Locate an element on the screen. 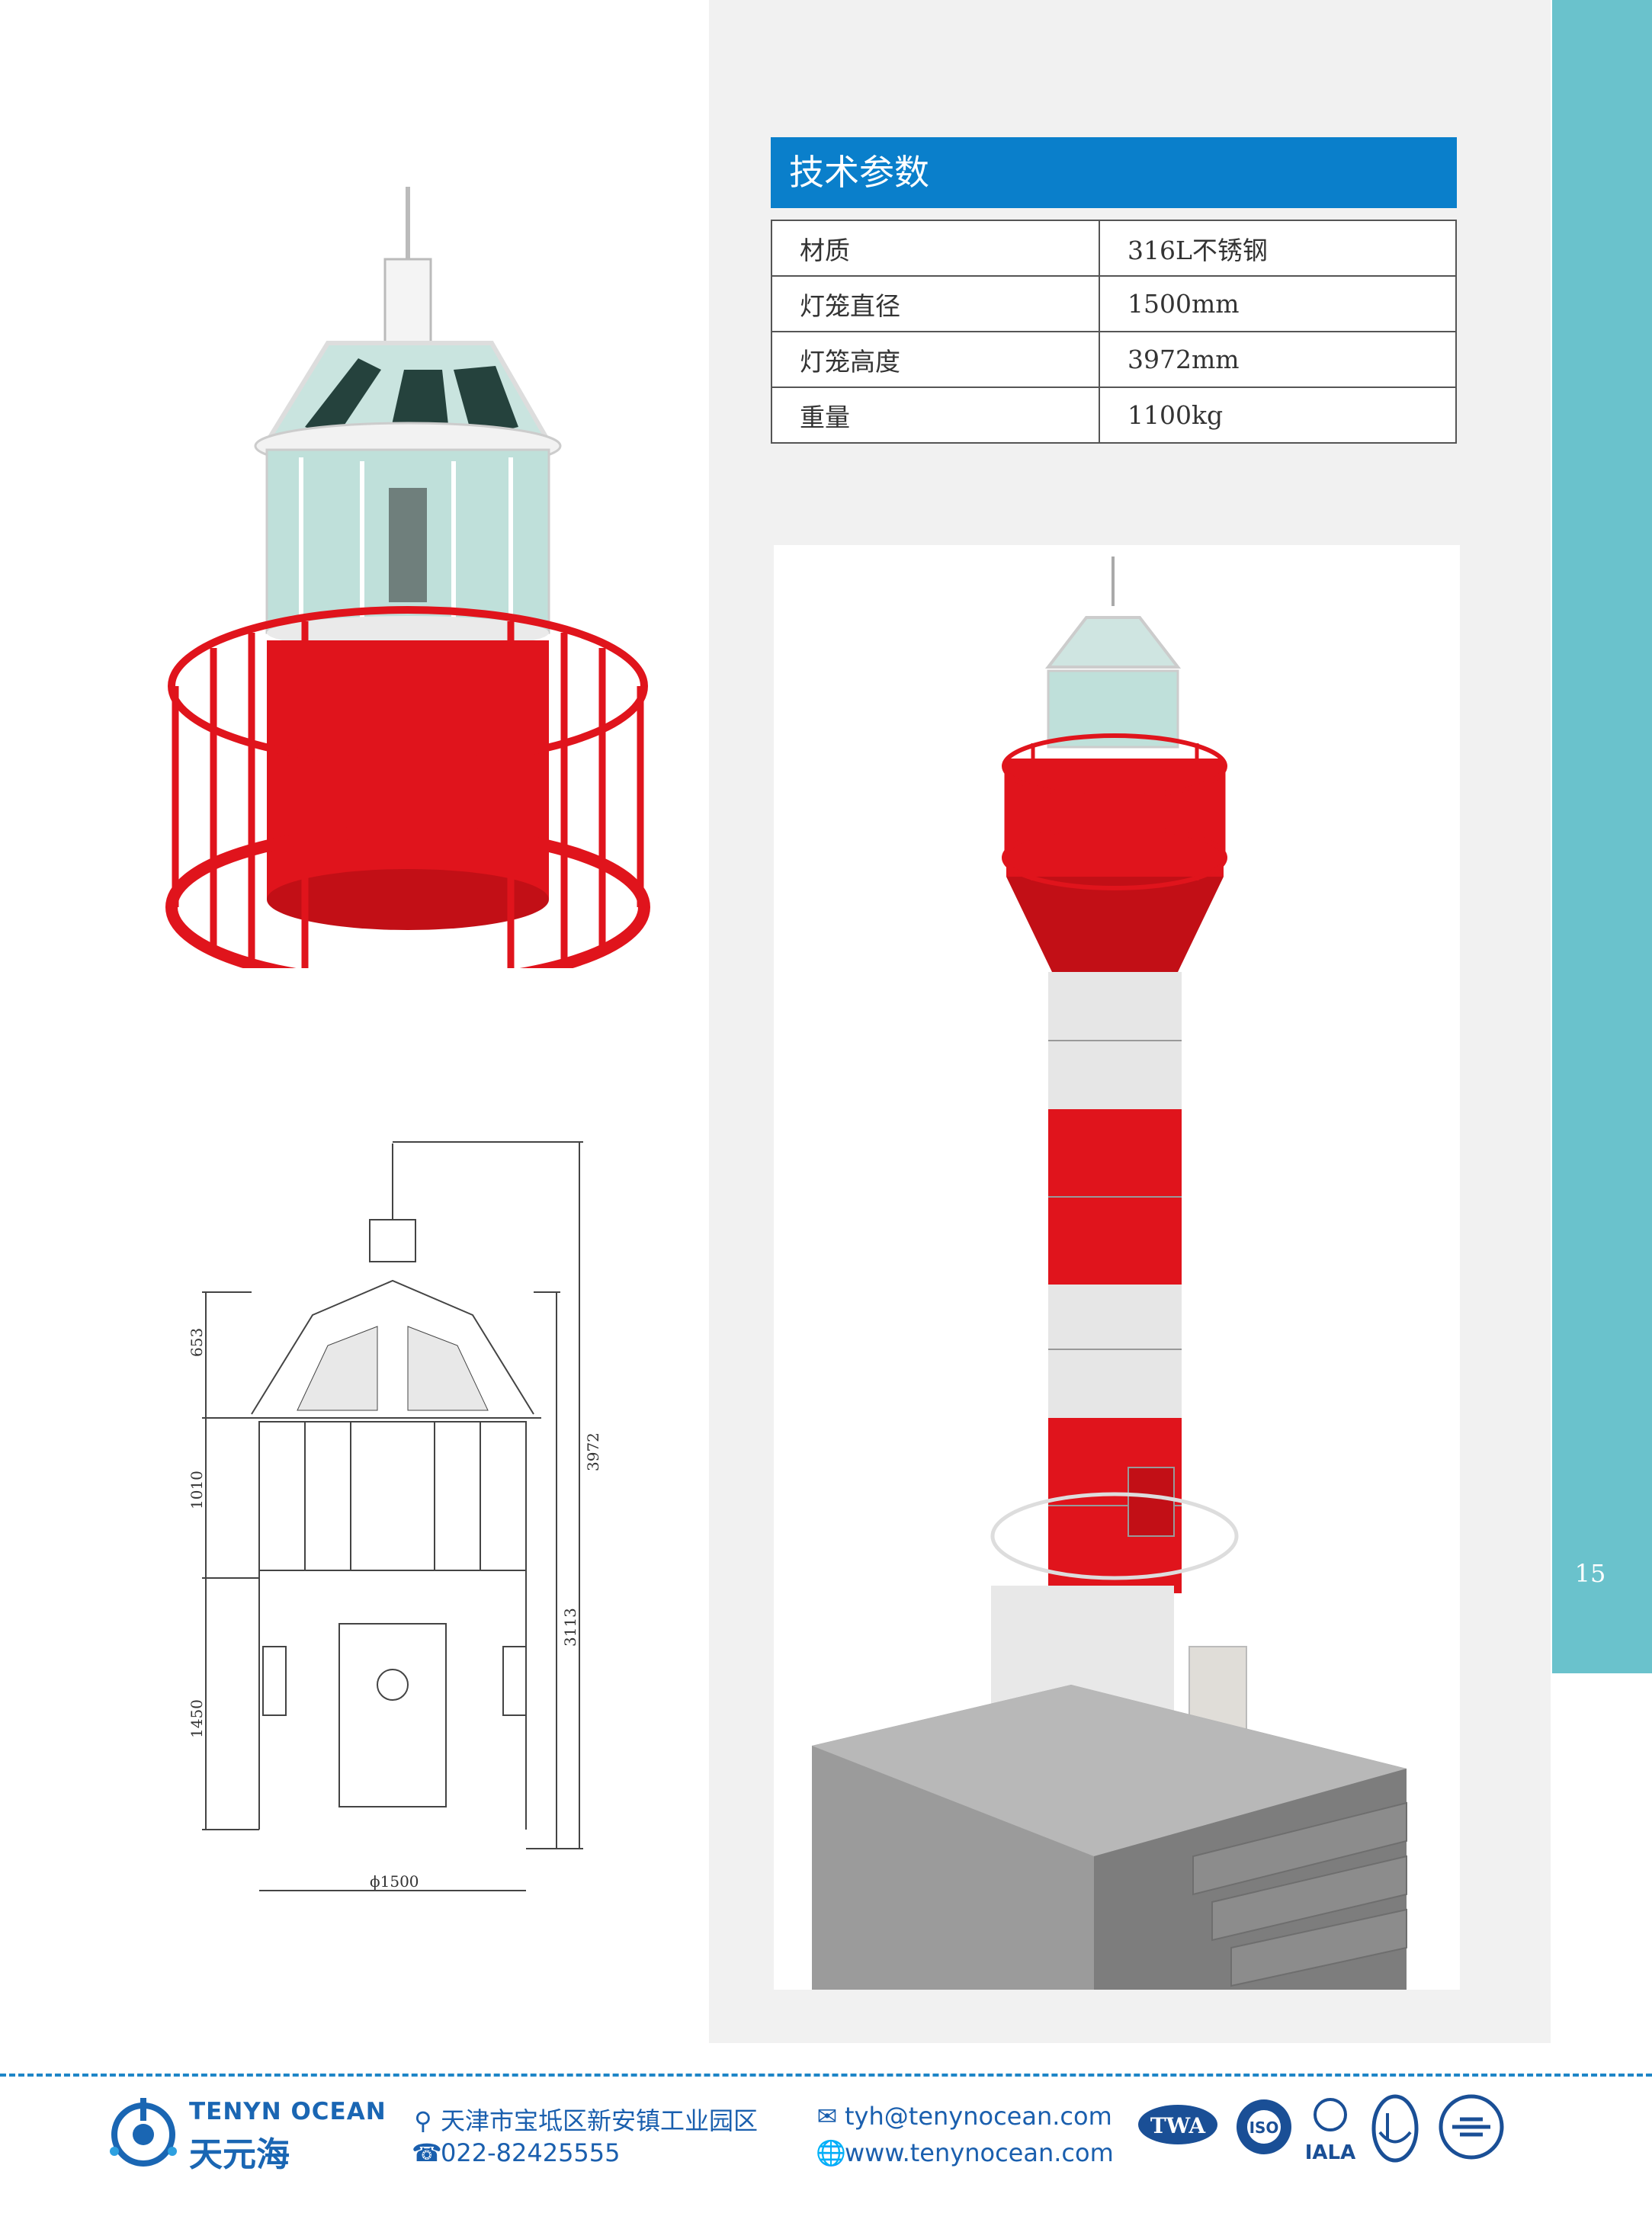 The width and height of the screenshot is (1652, 2226). table-row: 灯笼高度 3972mm is located at coordinates (1114, 359).